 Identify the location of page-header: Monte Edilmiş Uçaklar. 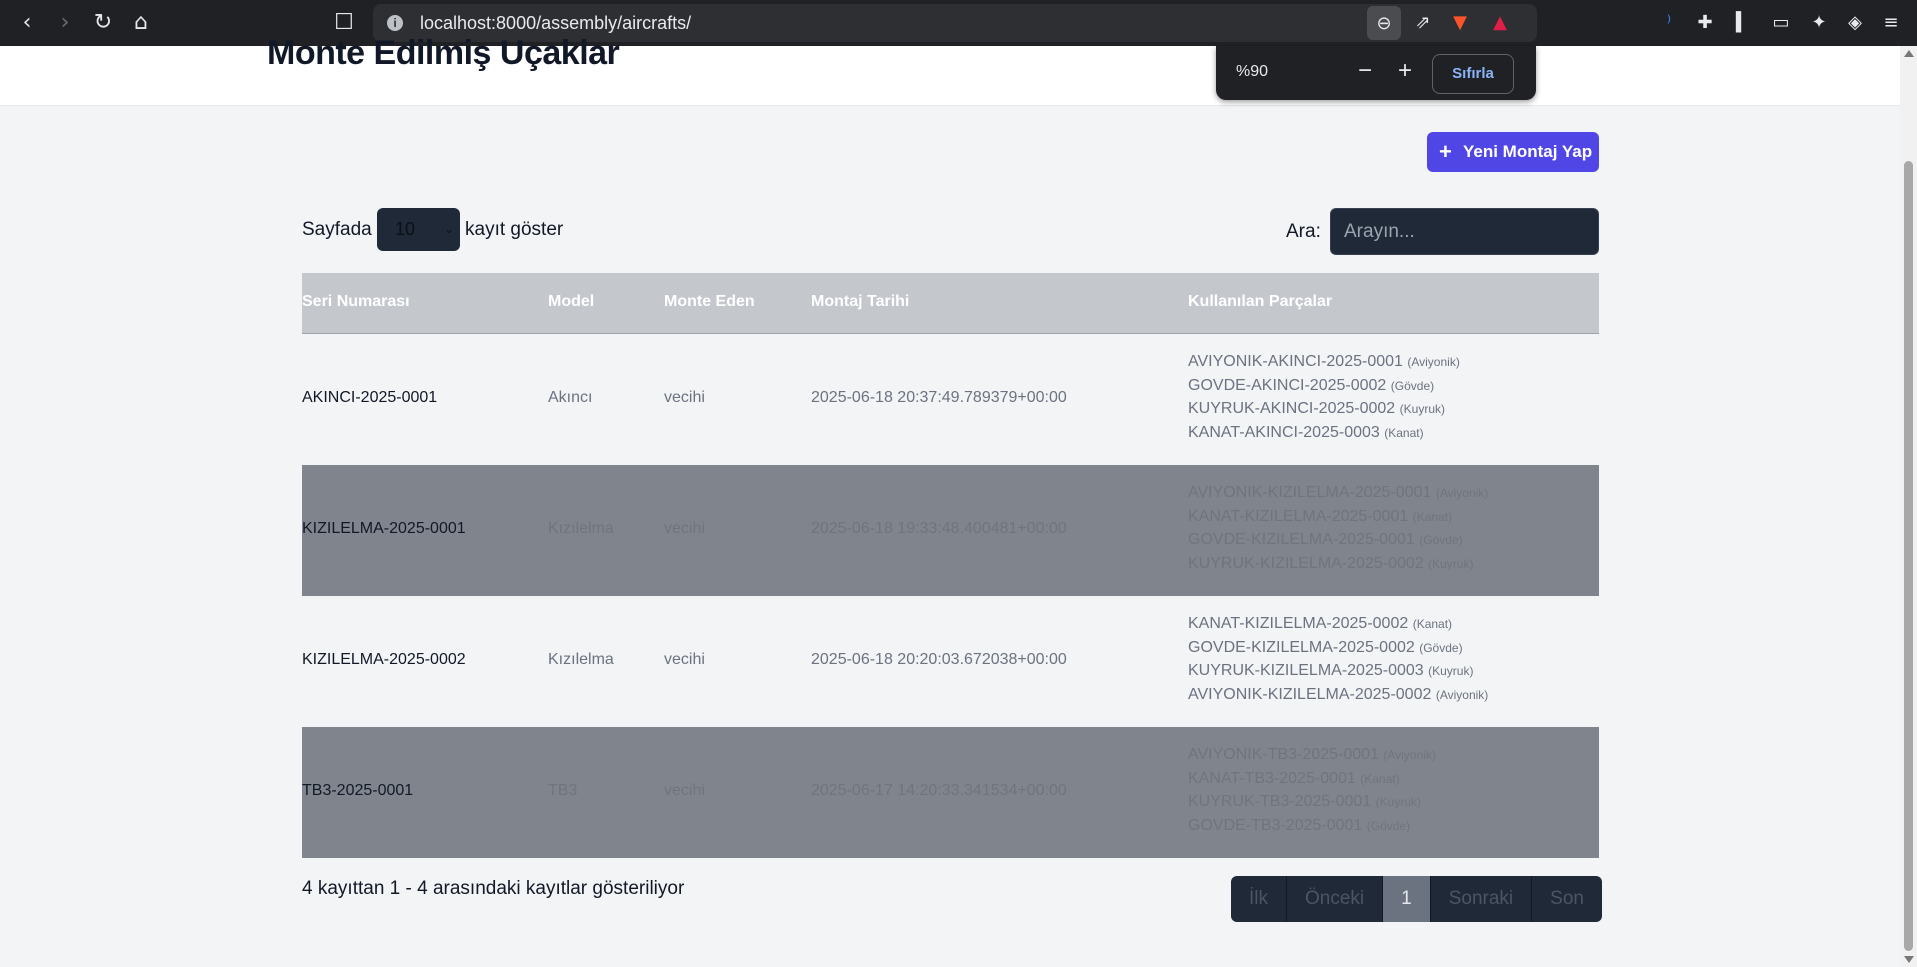
(950, 70).